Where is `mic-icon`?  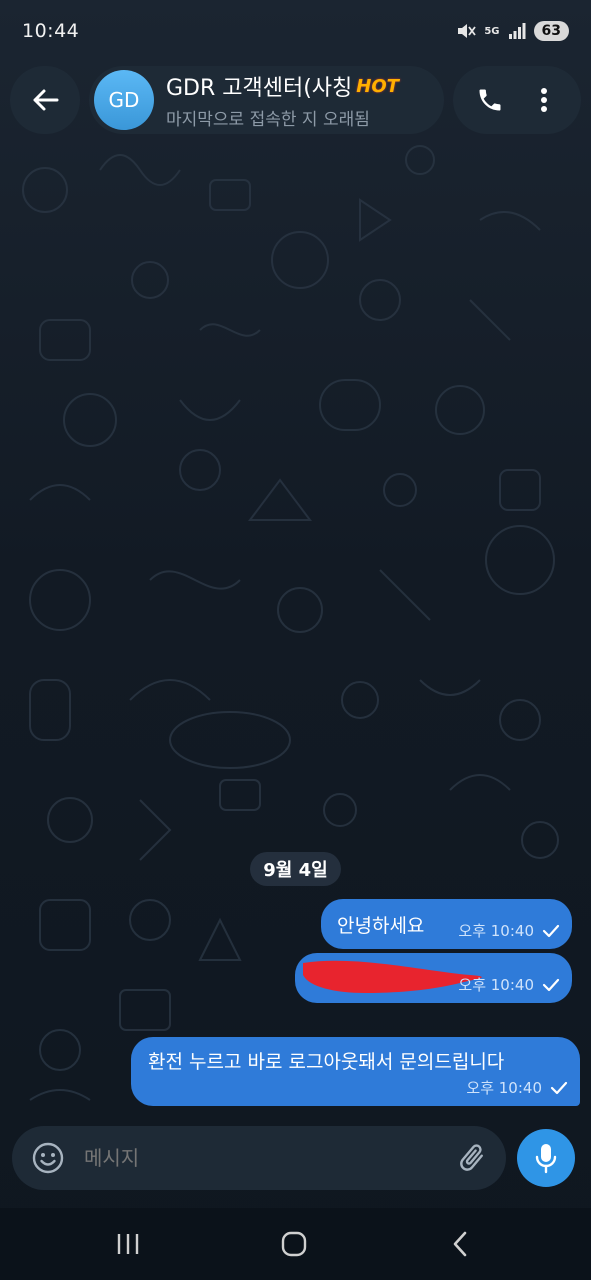 mic-icon is located at coordinates (546, 1159).